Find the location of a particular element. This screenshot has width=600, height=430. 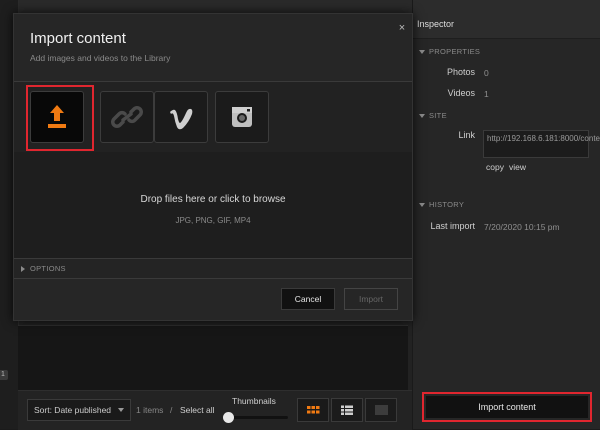

large-view-icon is located at coordinates (381, 410).